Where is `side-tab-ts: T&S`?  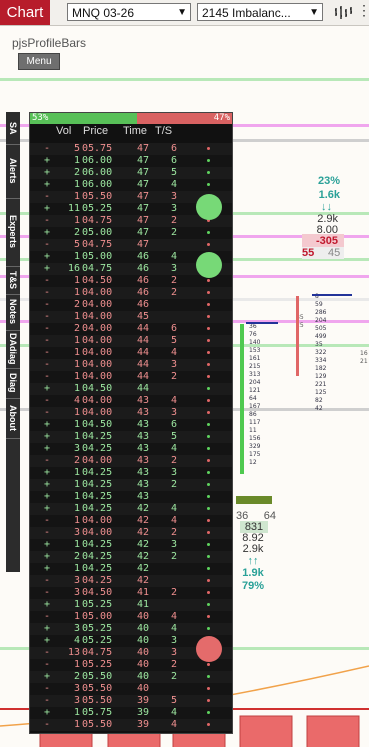
side-tab-ts: T&S is located at coordinates (13, 280).